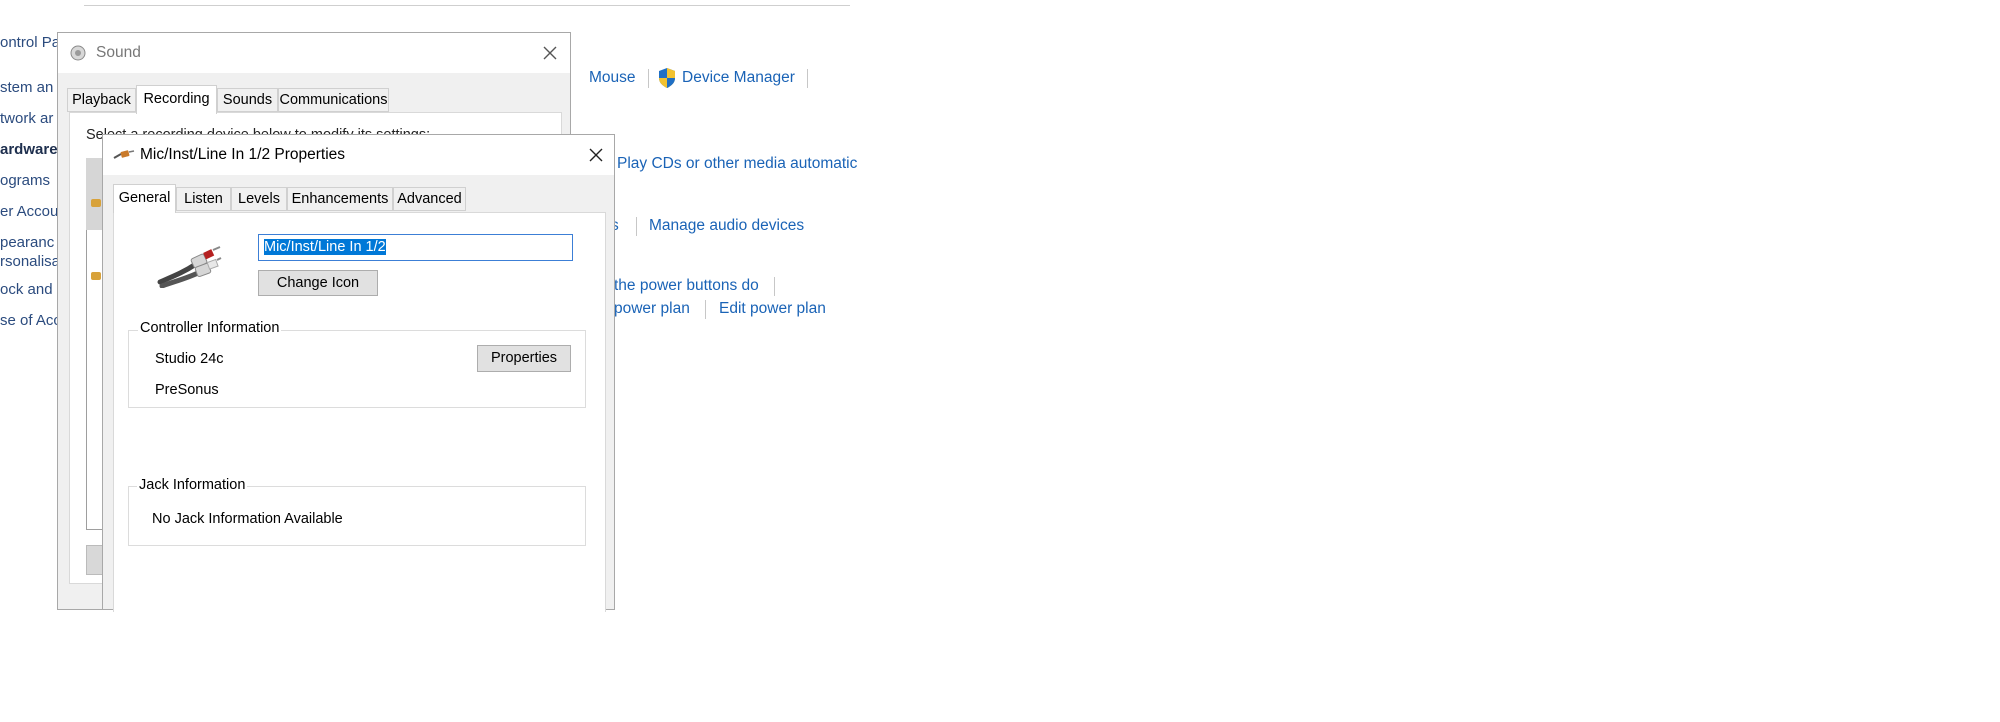 This screenshot has width=2000, height=722. What do you see at coordinates (652, 309) in the screenshot?
I see `choose-power-plan-link: power plan` at bounding box center [652, 309].